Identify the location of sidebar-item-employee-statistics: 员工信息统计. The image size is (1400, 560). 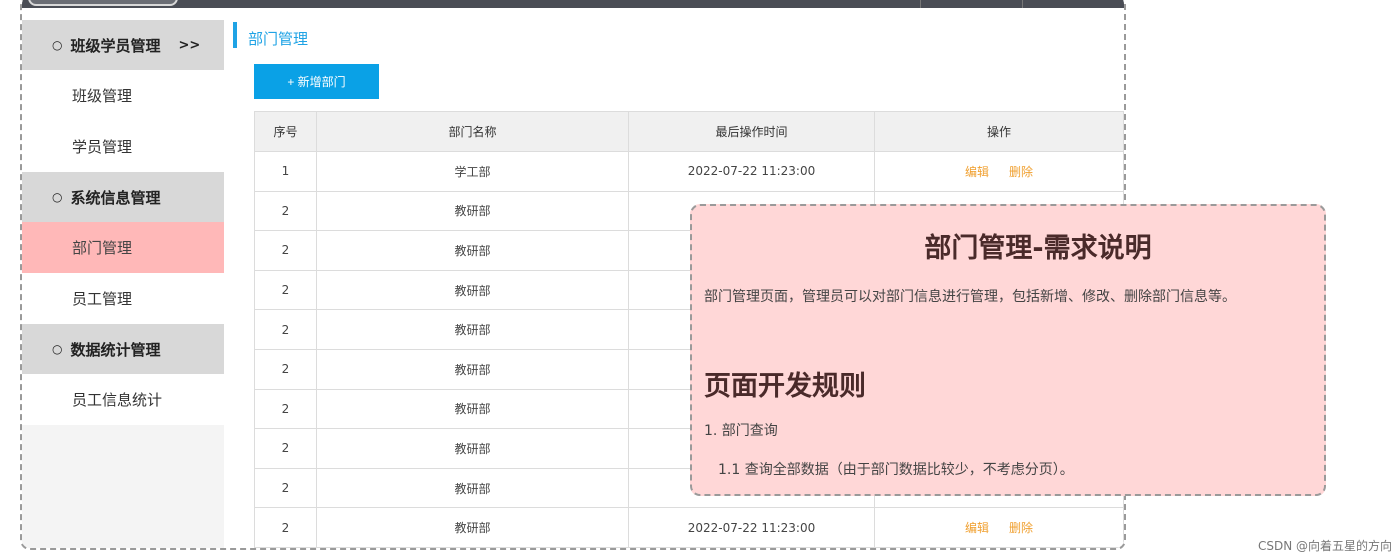
(123, 399).